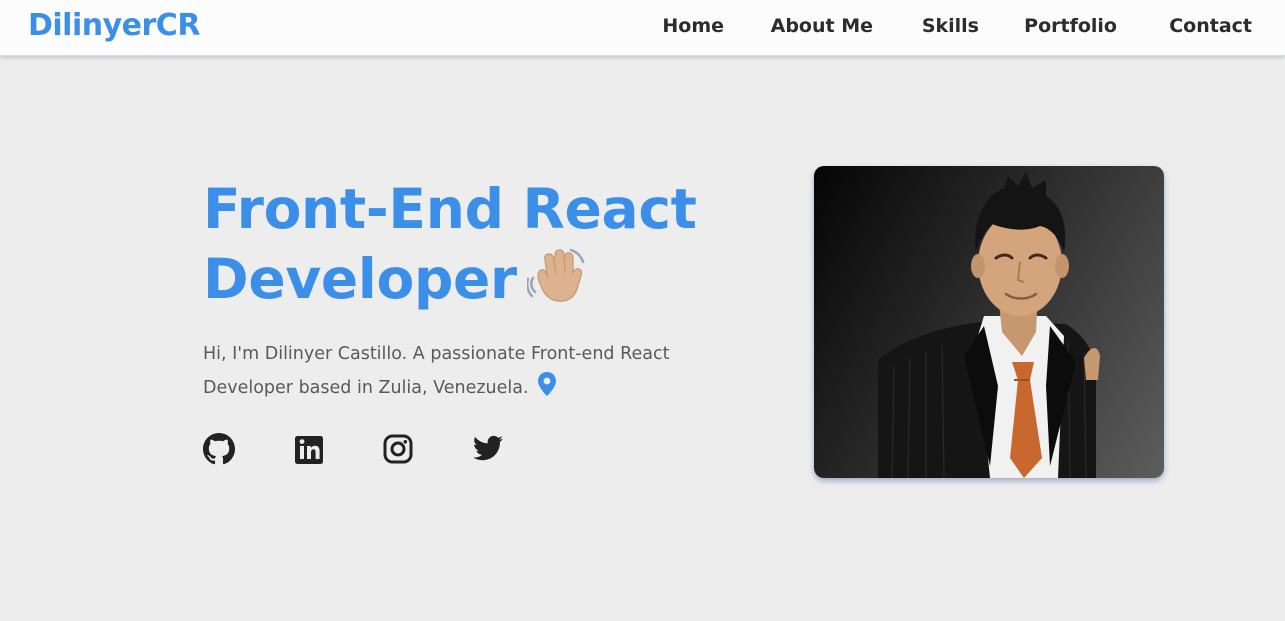 The width and height of the screenshot is (1285, 621). What do you see at coordinates (693, 26) in the screenshot?
I see `nav-home-link: Home` at bounding box center [693, 26].